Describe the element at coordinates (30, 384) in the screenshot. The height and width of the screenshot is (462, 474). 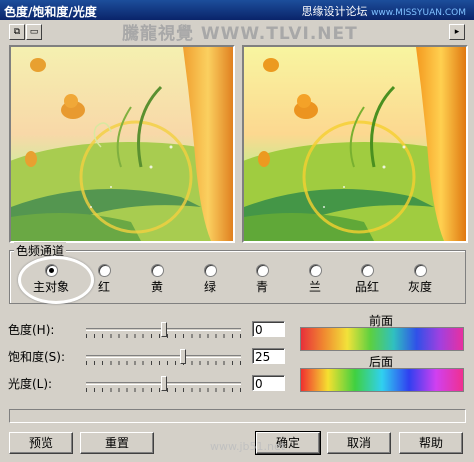
I see `lightness-label: 光度(L):` at that location.